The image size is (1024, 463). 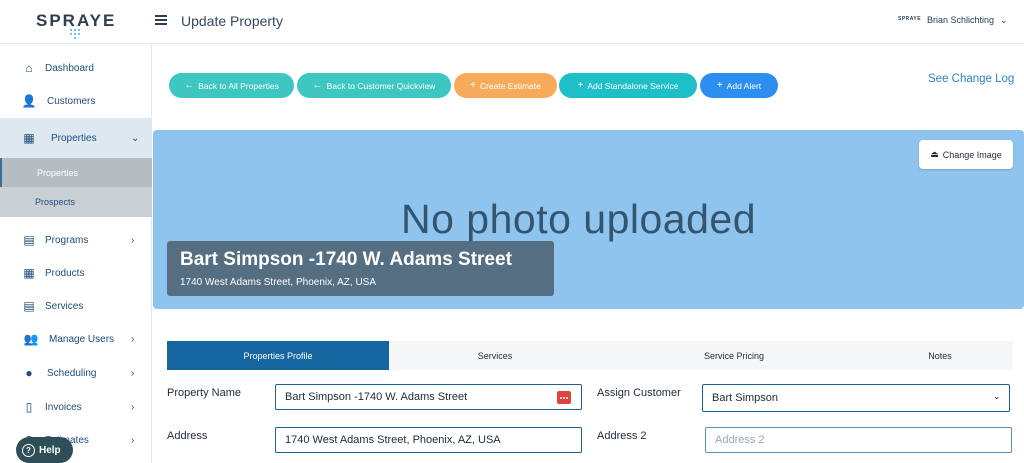 I want to click on change-image-button: ⏏ Change Image, so click(x=966, y=154).